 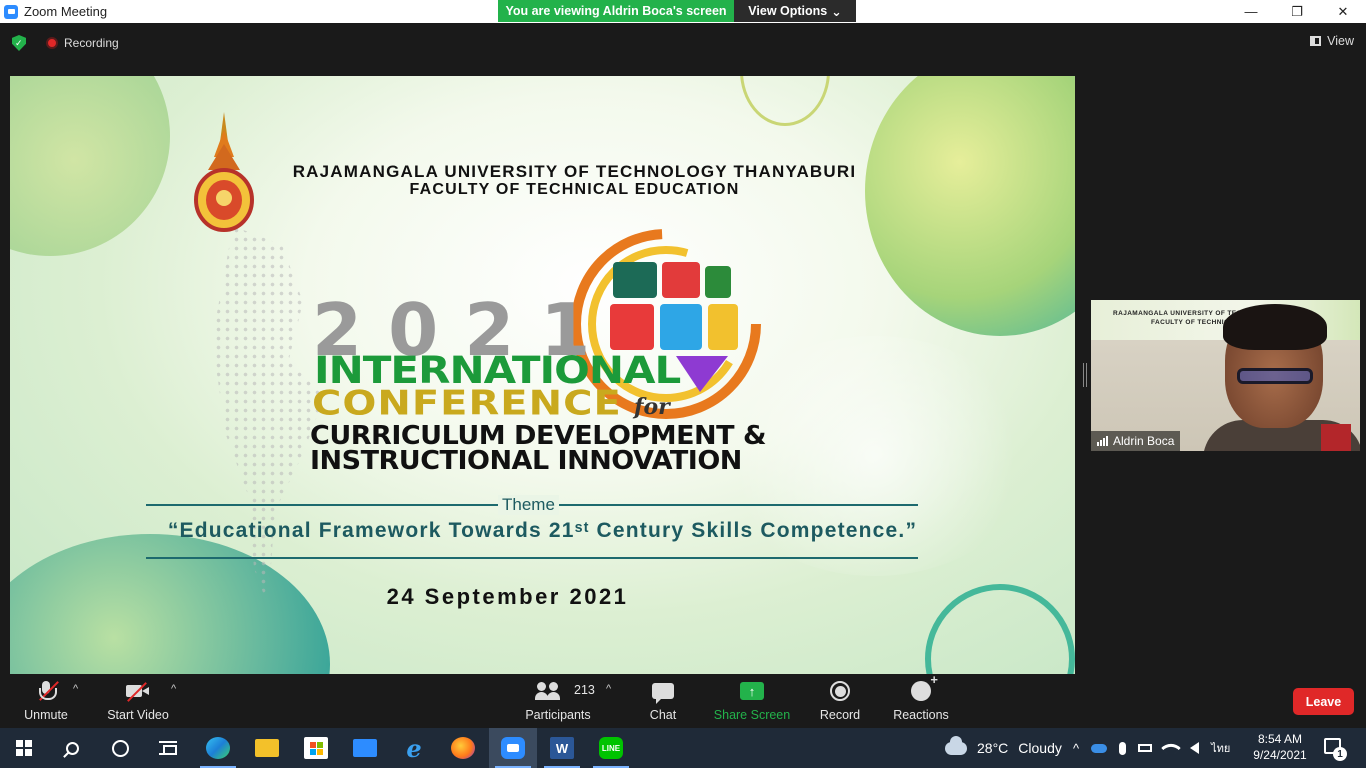 What do you see at coordinates (11, 11) in the screenshot?
I see `zoom-app-icon` at bounding box center [11, 11].